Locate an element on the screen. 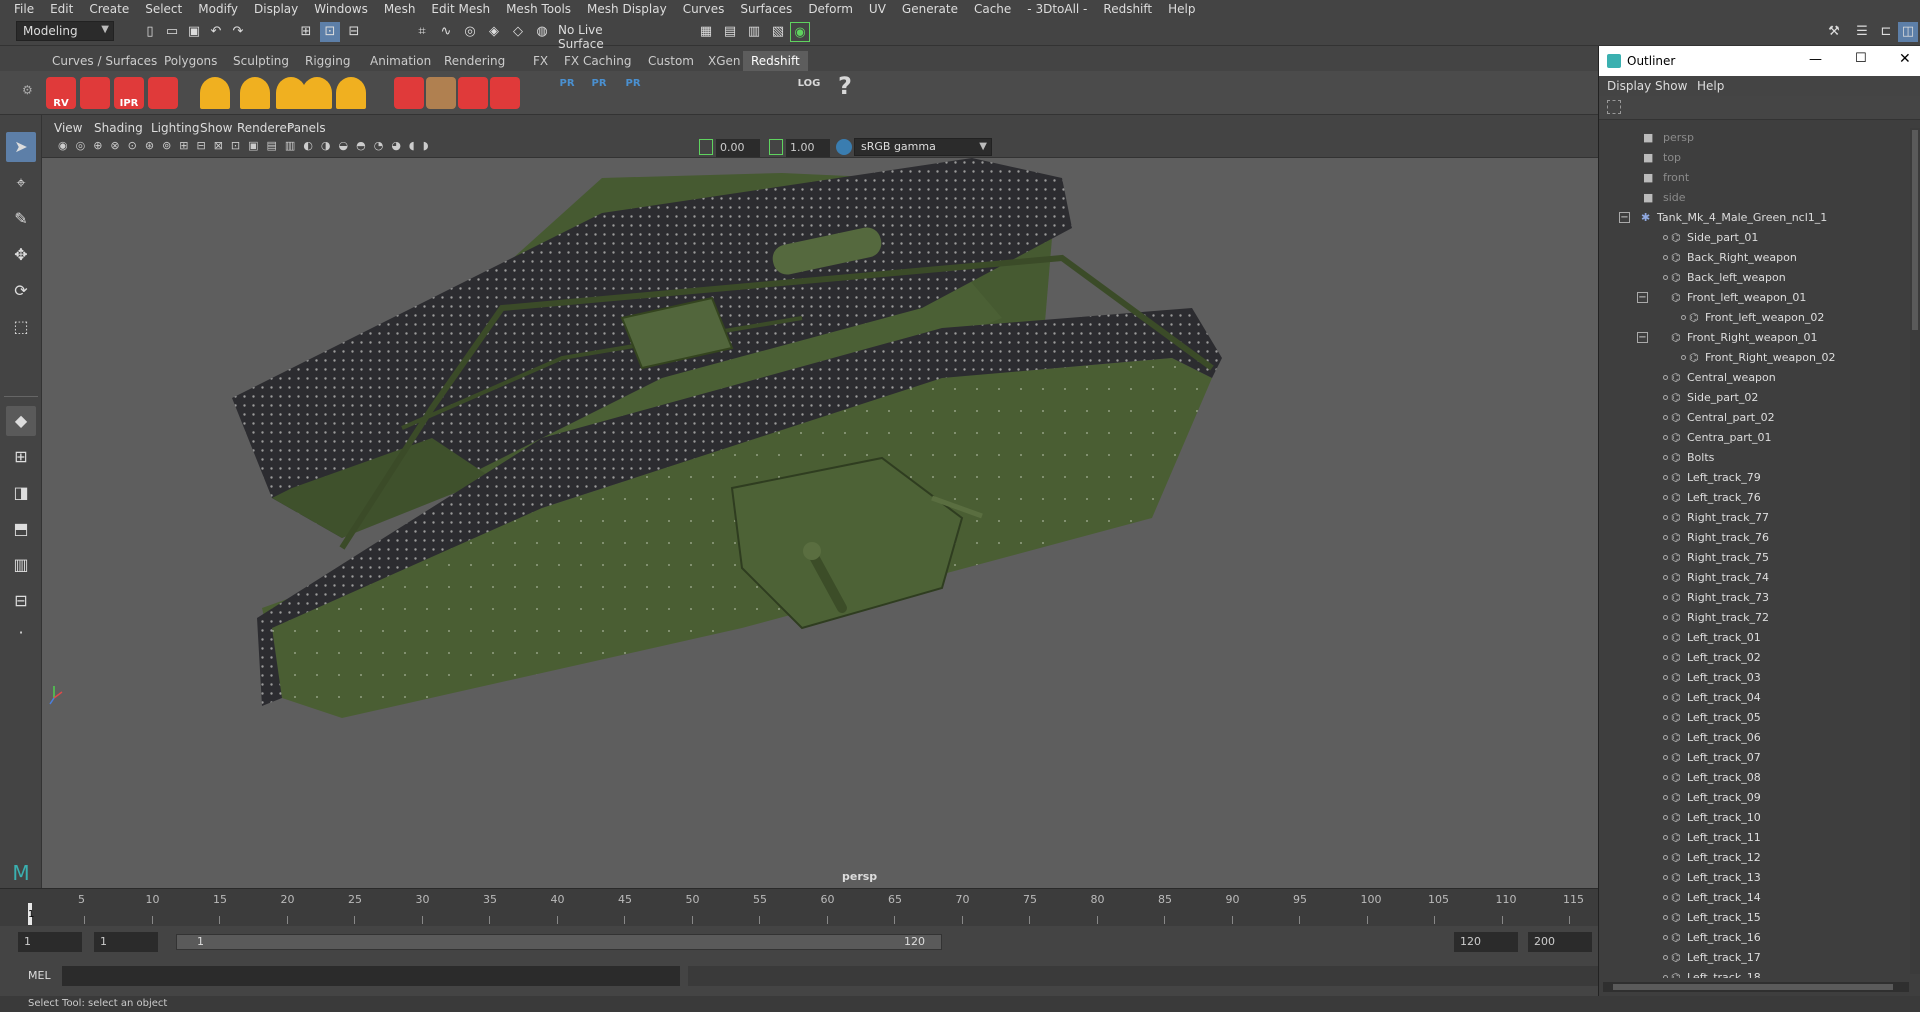  select-component-icon: ⊟ is located at coordinates (354, 32).